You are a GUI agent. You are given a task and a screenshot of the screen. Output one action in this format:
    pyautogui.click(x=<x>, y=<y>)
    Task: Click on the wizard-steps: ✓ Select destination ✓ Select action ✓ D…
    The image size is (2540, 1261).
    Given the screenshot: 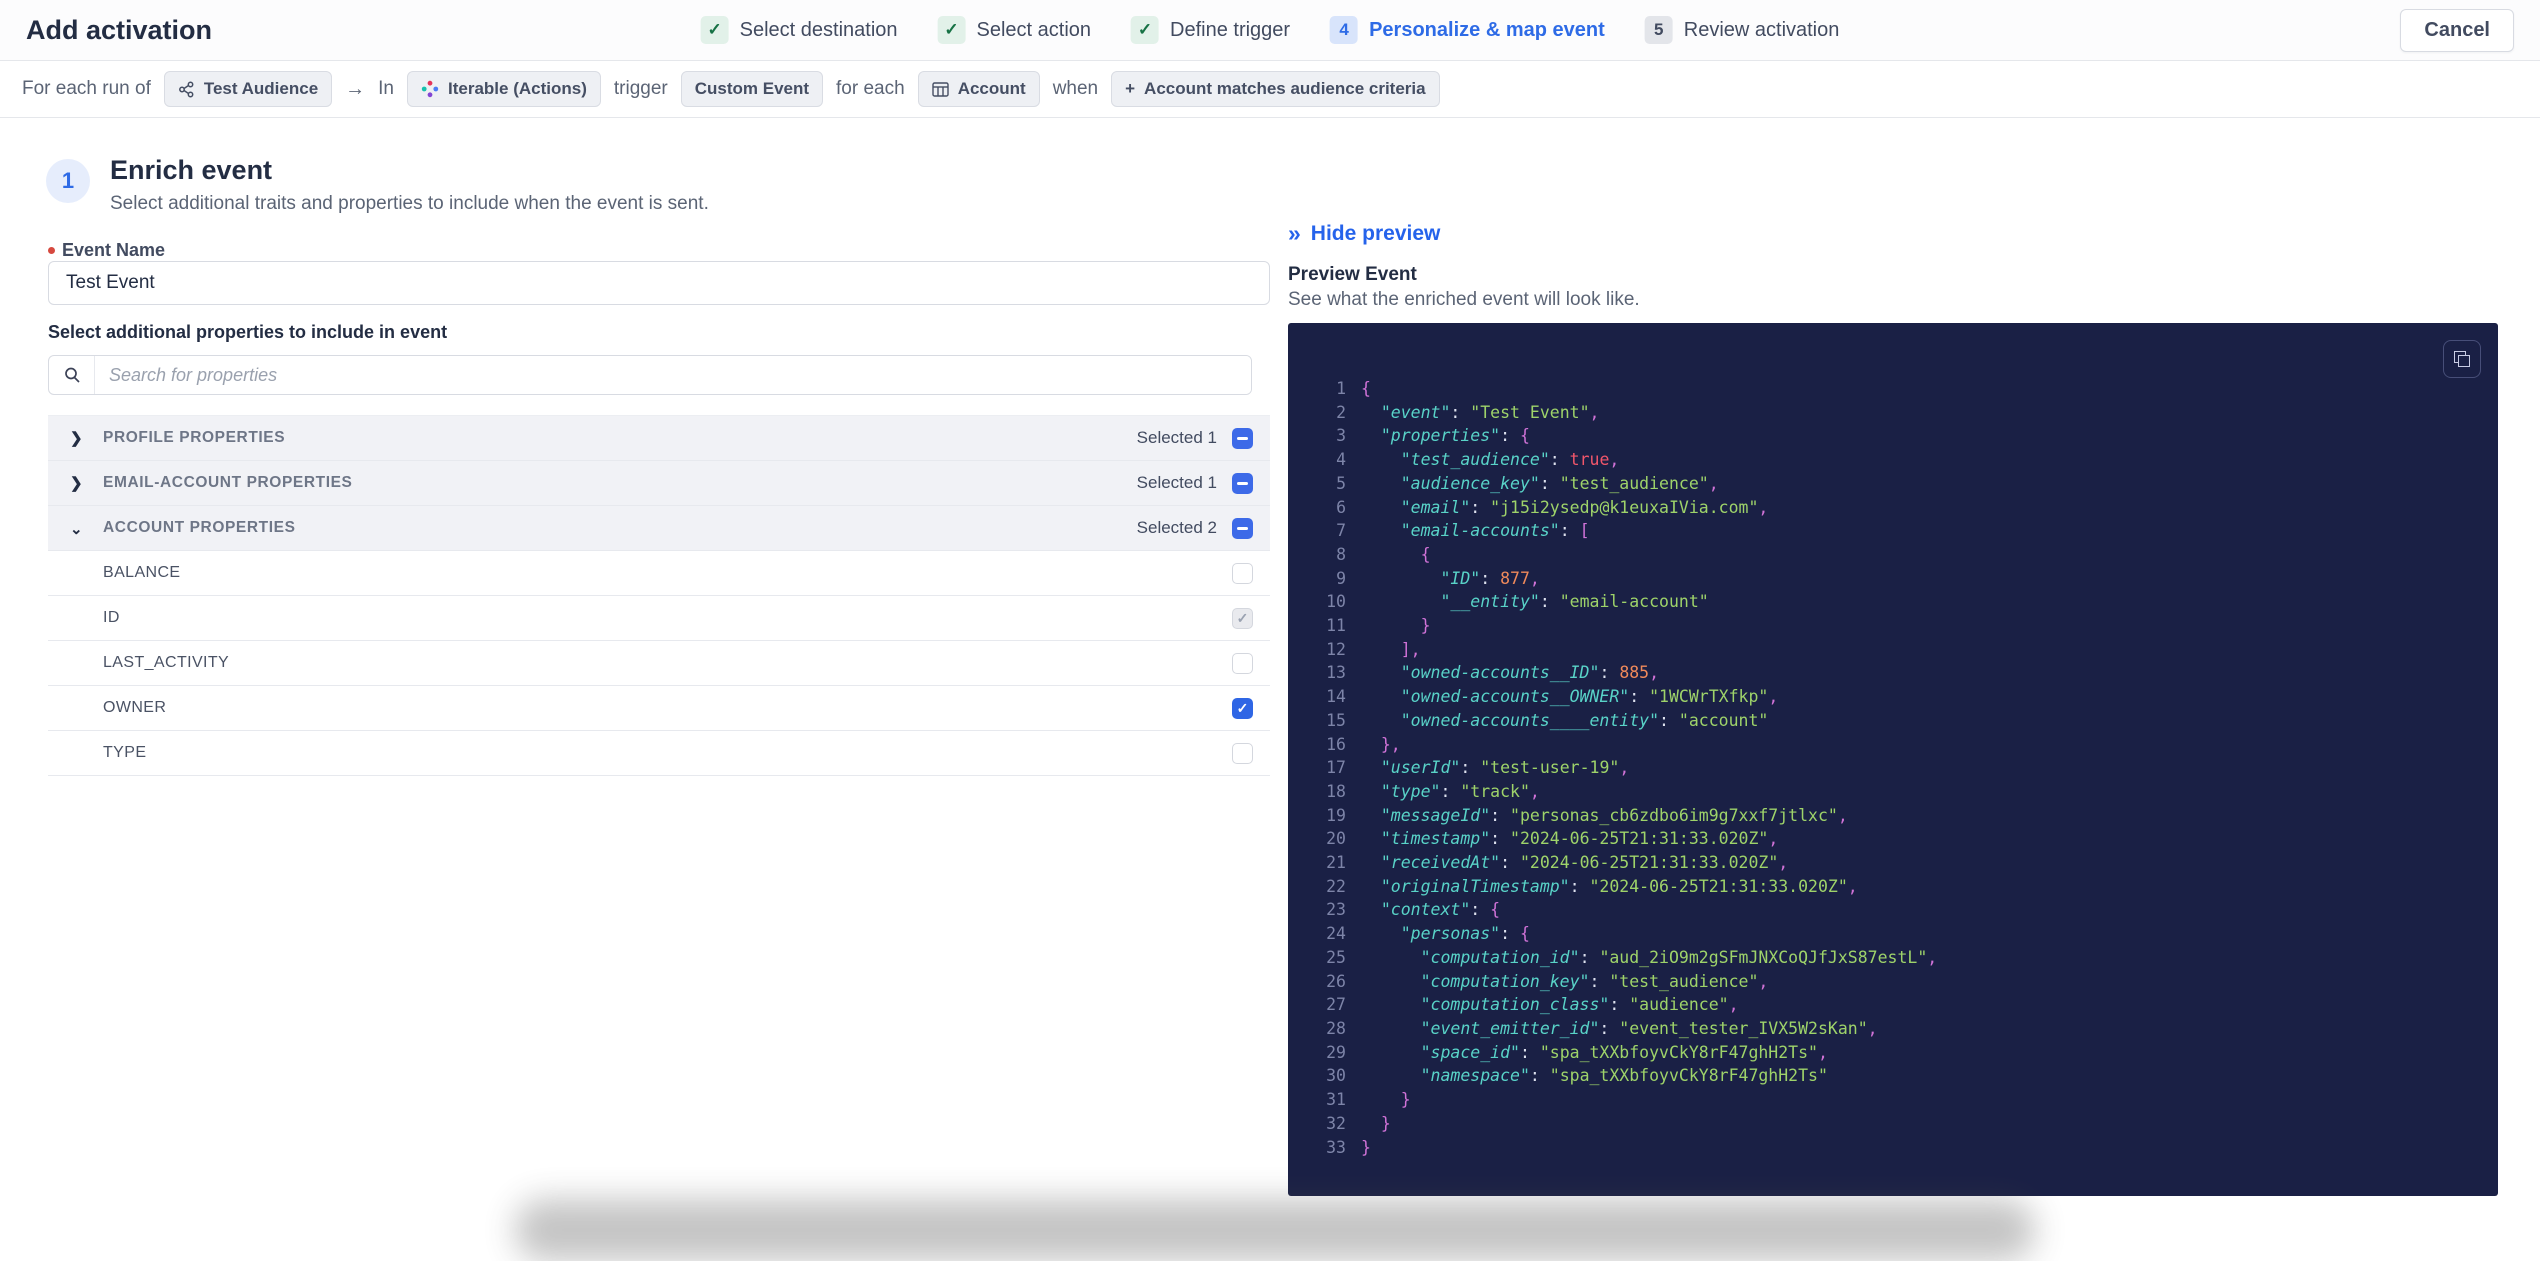 What is the action you would take?
    pyautogui.click(x=1270, y=30)
    